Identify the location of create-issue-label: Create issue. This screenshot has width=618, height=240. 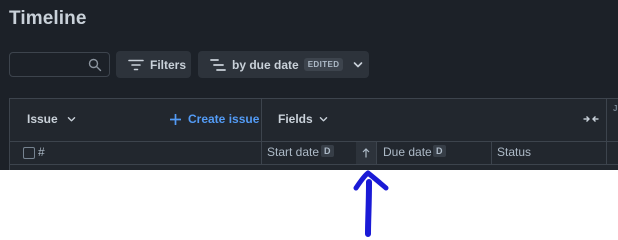
(224, 119).